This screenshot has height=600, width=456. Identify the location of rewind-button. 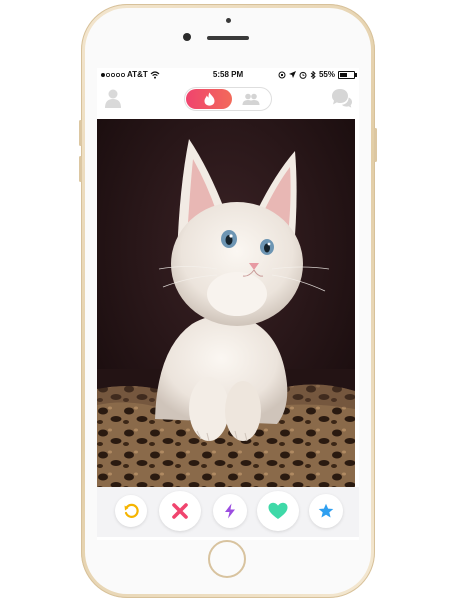
(131, 511).